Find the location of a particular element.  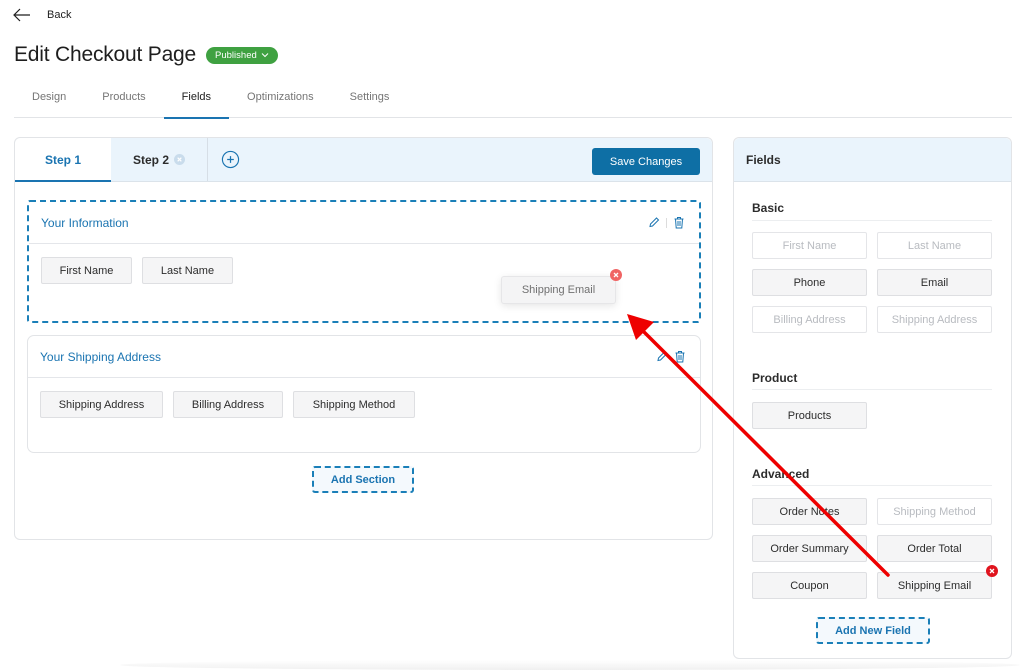

add-new-field-button: Add New Field is located at coordinates (873, 630).